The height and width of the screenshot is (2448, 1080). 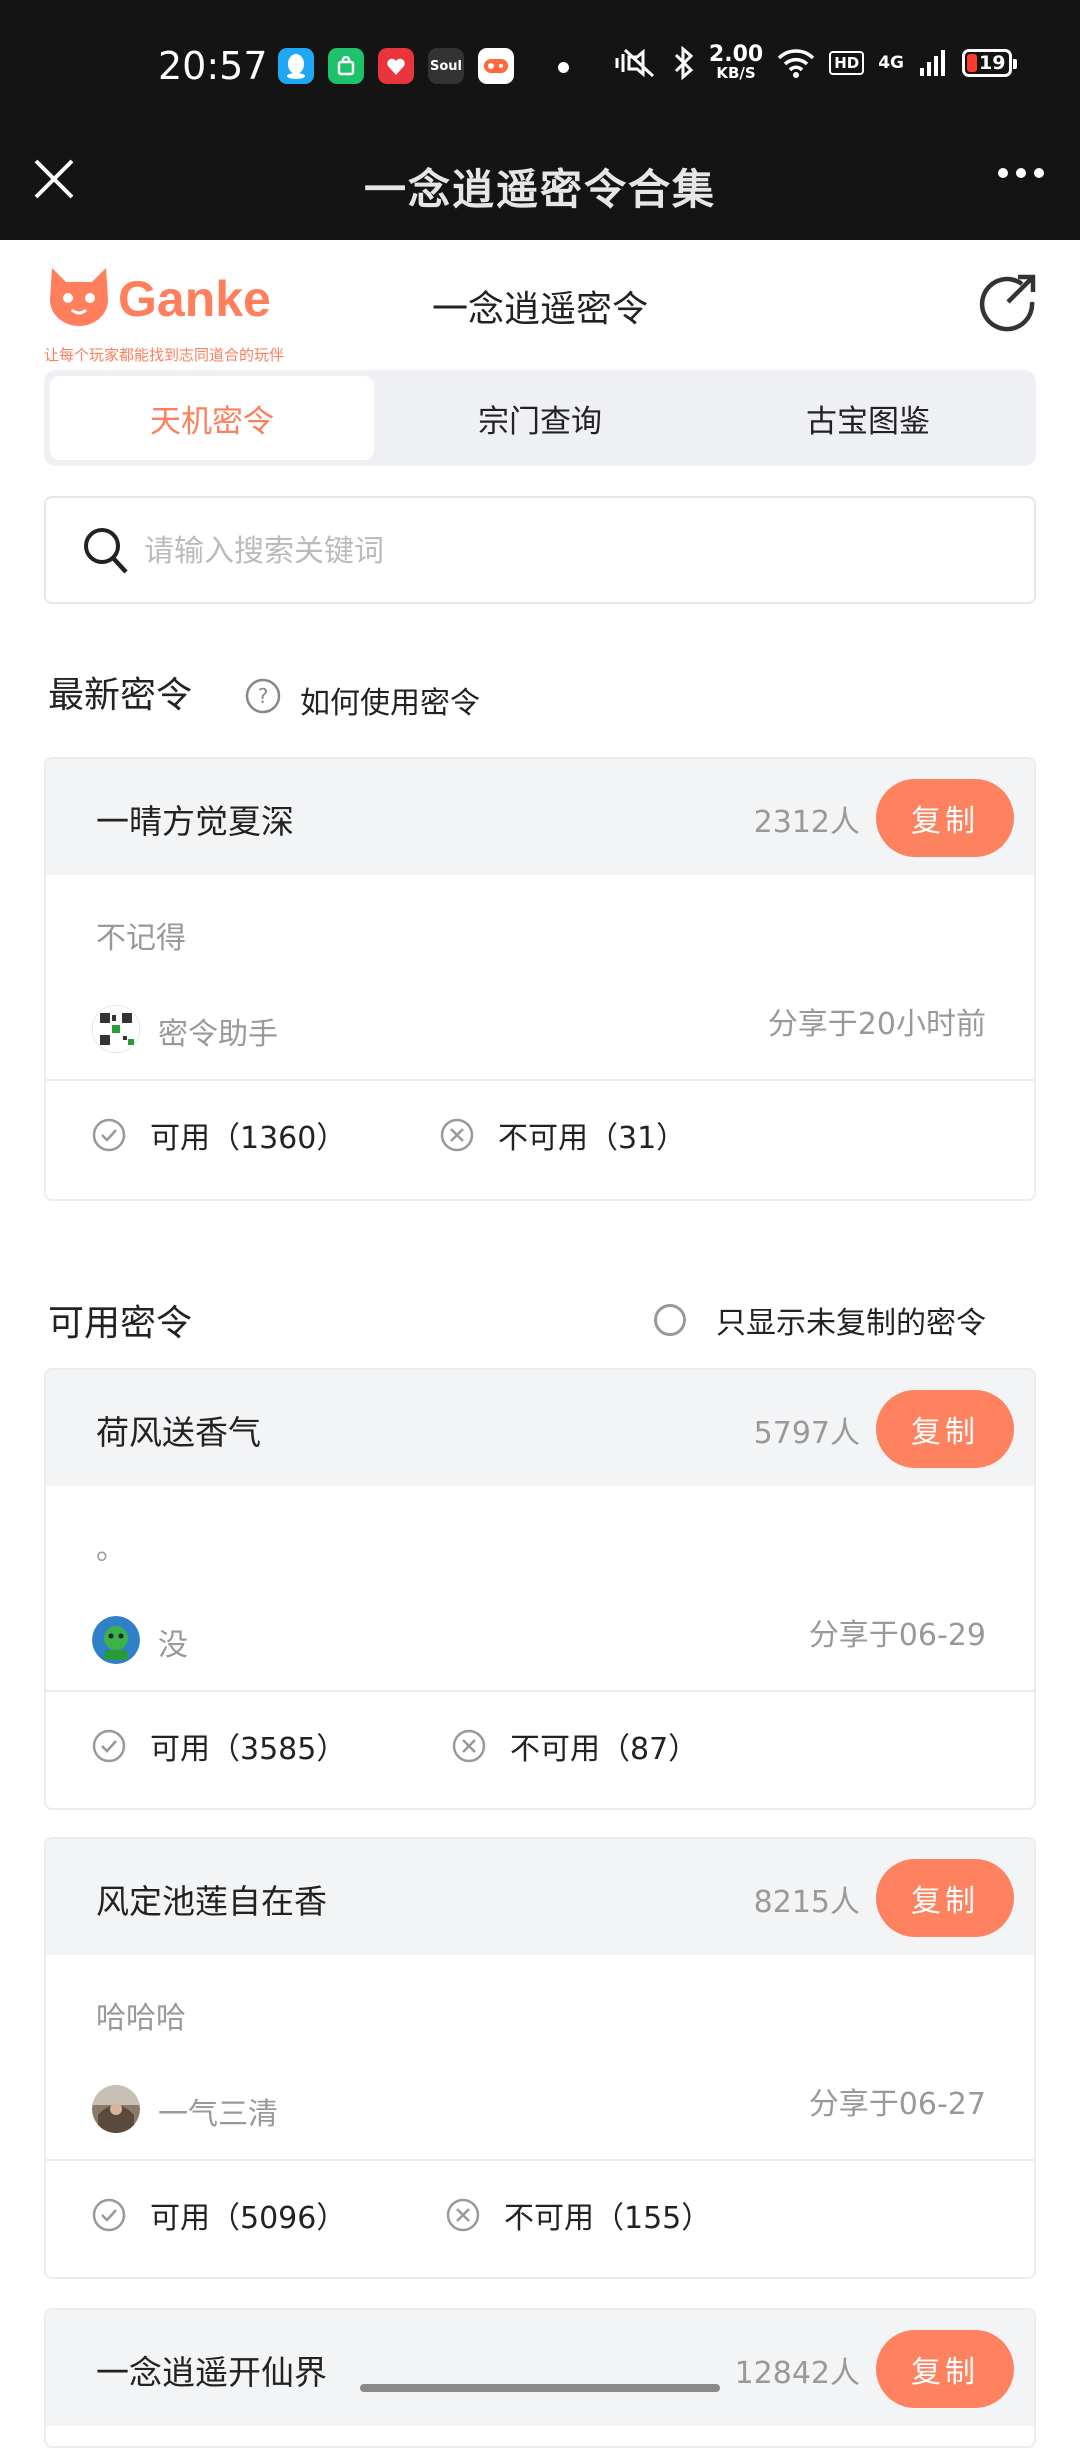 I want to click on mute-vibrate-icon, so click(x=634, y=62).